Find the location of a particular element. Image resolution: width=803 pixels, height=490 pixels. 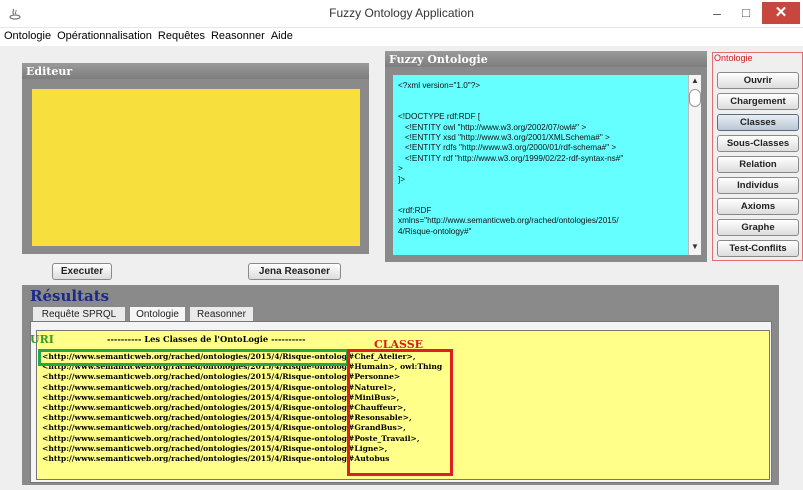

results-title: Résultats is located at coordinates (70, 296).